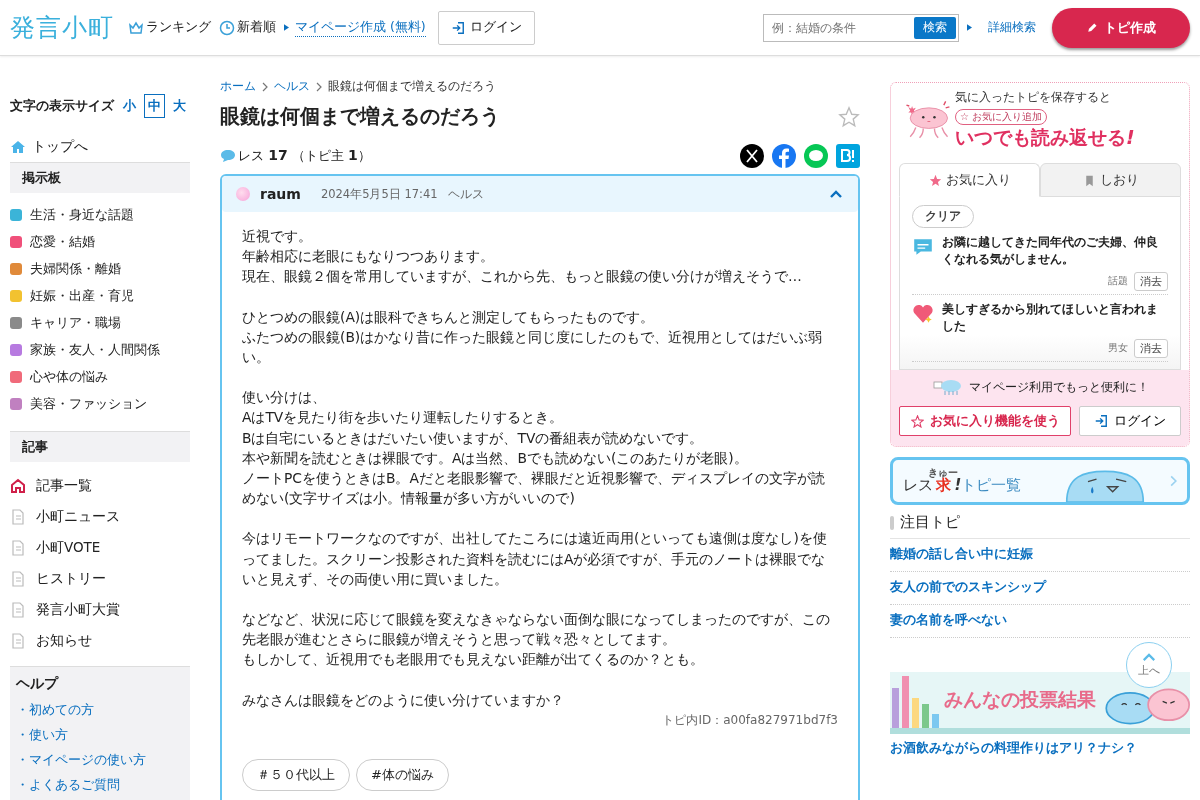  I want to click on board-link: 妊娠・出産・育児, so click(100, 295).